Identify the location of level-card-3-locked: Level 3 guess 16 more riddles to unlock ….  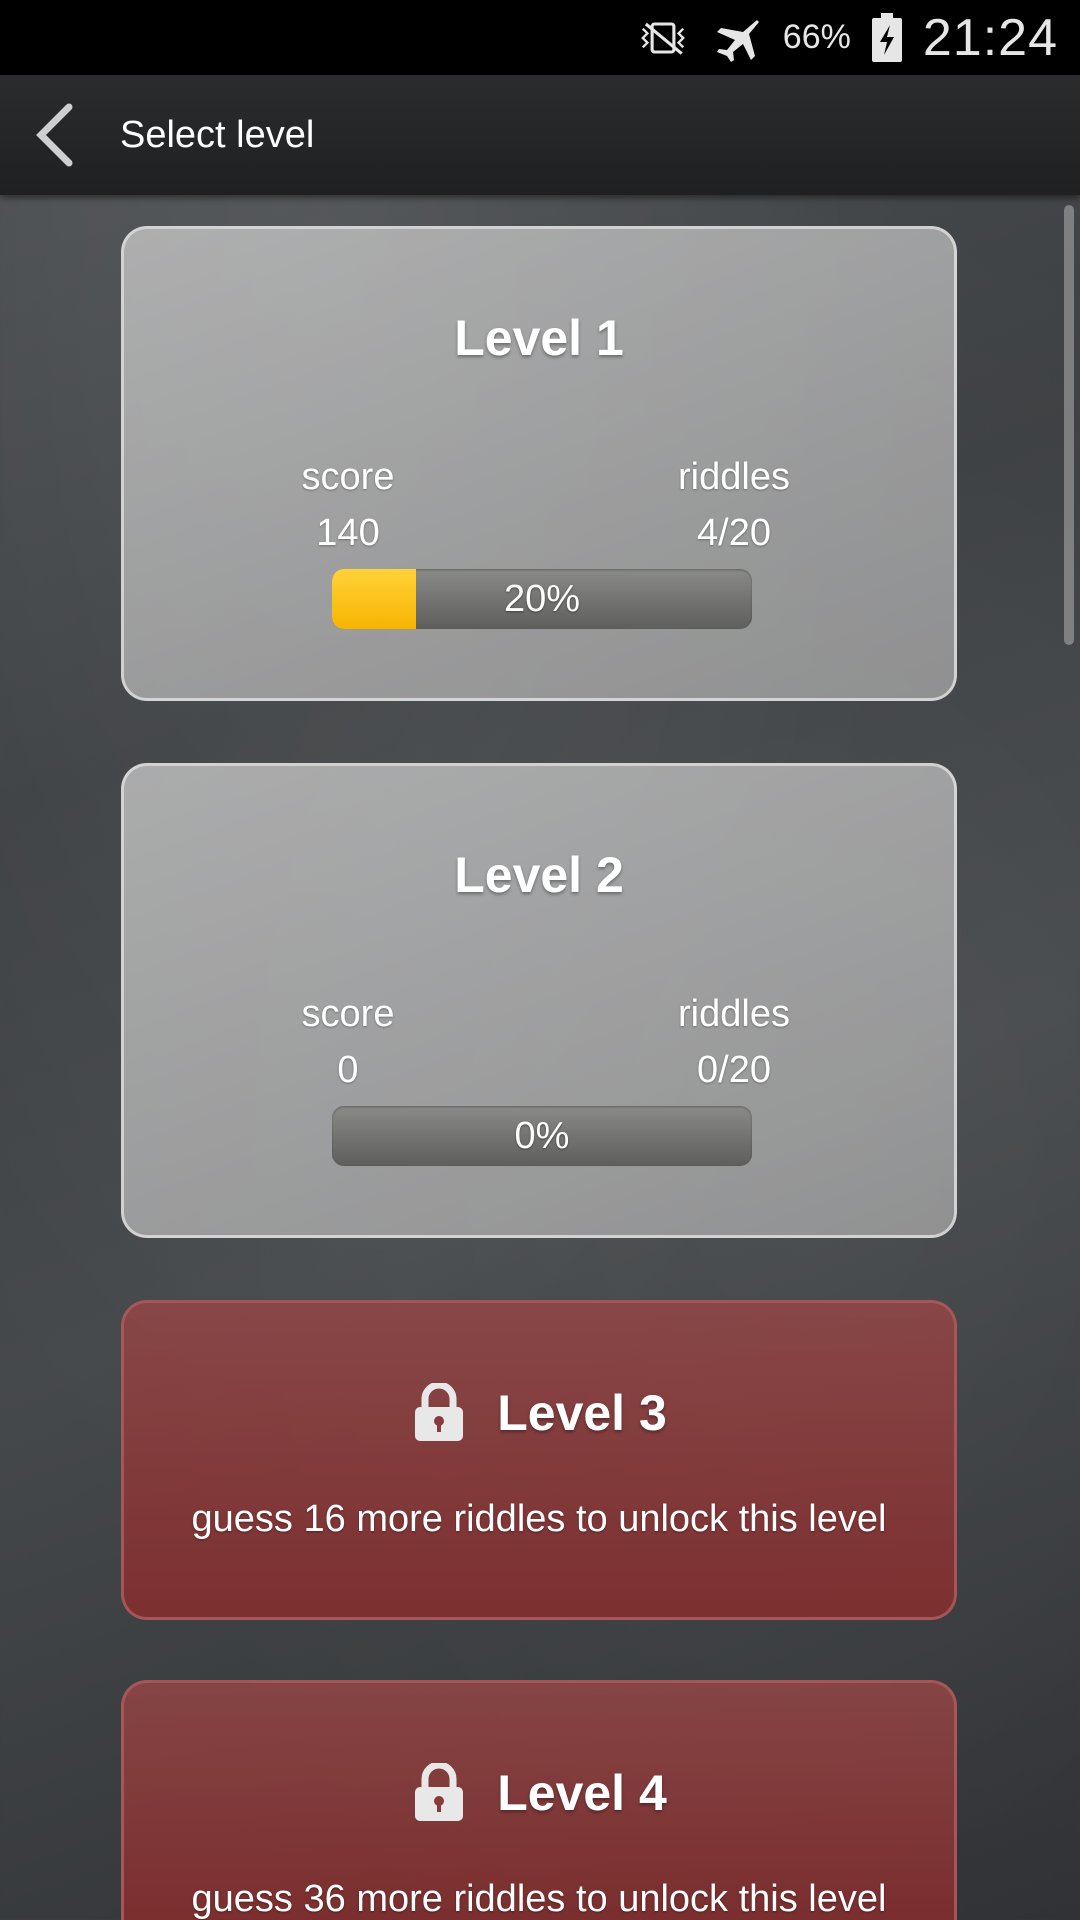
(539, 1460).